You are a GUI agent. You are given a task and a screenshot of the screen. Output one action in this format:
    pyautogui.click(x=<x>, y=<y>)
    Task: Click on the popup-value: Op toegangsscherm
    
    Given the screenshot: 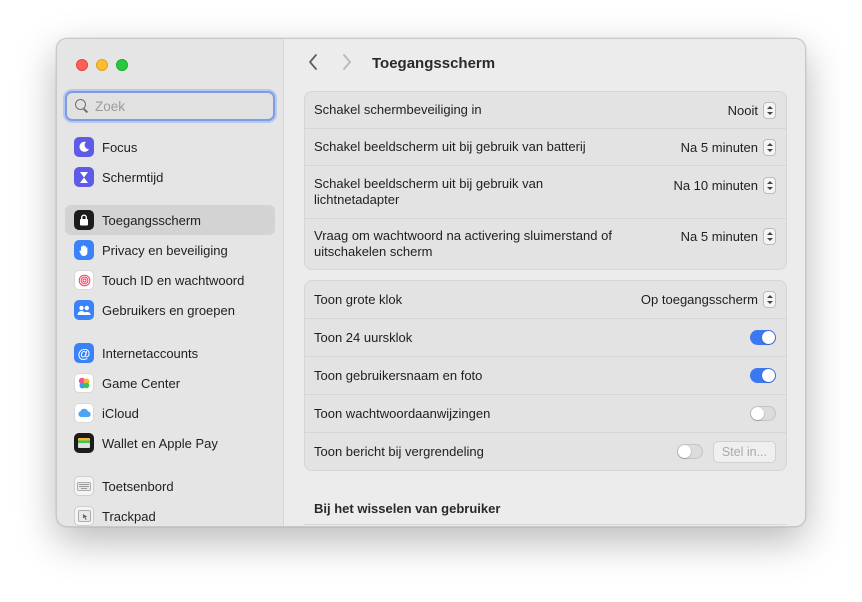 What is the action you would take?
    pyautogui.click(x=699, y=299)
    